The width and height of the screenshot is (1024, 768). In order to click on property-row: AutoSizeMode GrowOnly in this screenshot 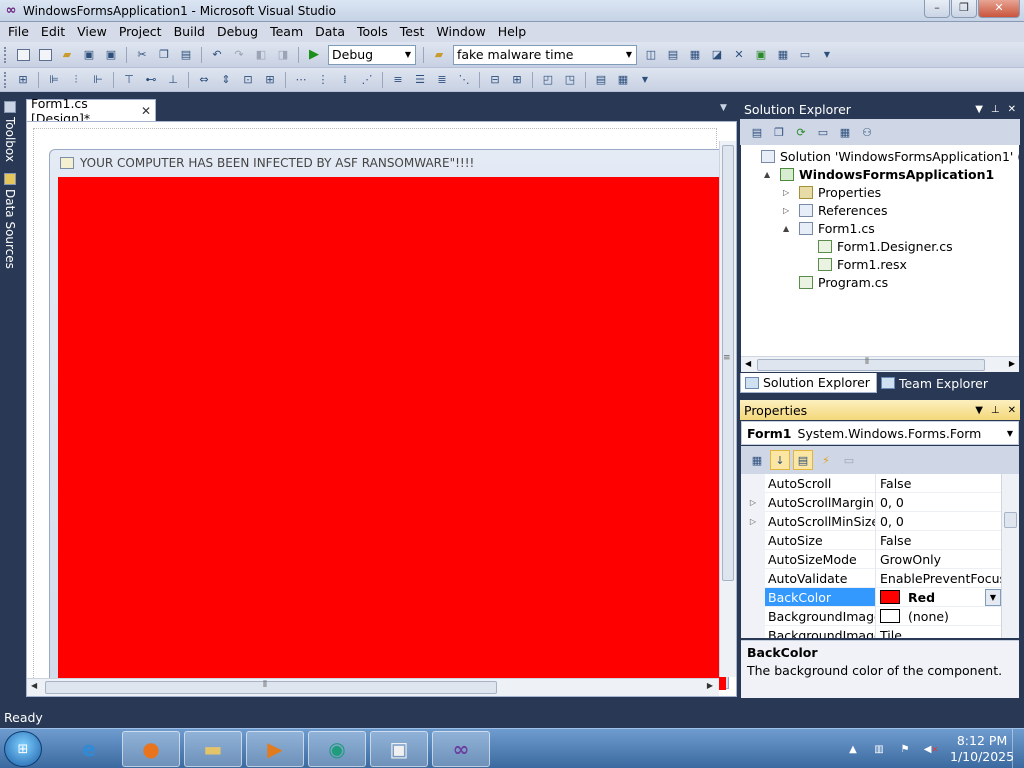, I will do `click(871, 559)`.